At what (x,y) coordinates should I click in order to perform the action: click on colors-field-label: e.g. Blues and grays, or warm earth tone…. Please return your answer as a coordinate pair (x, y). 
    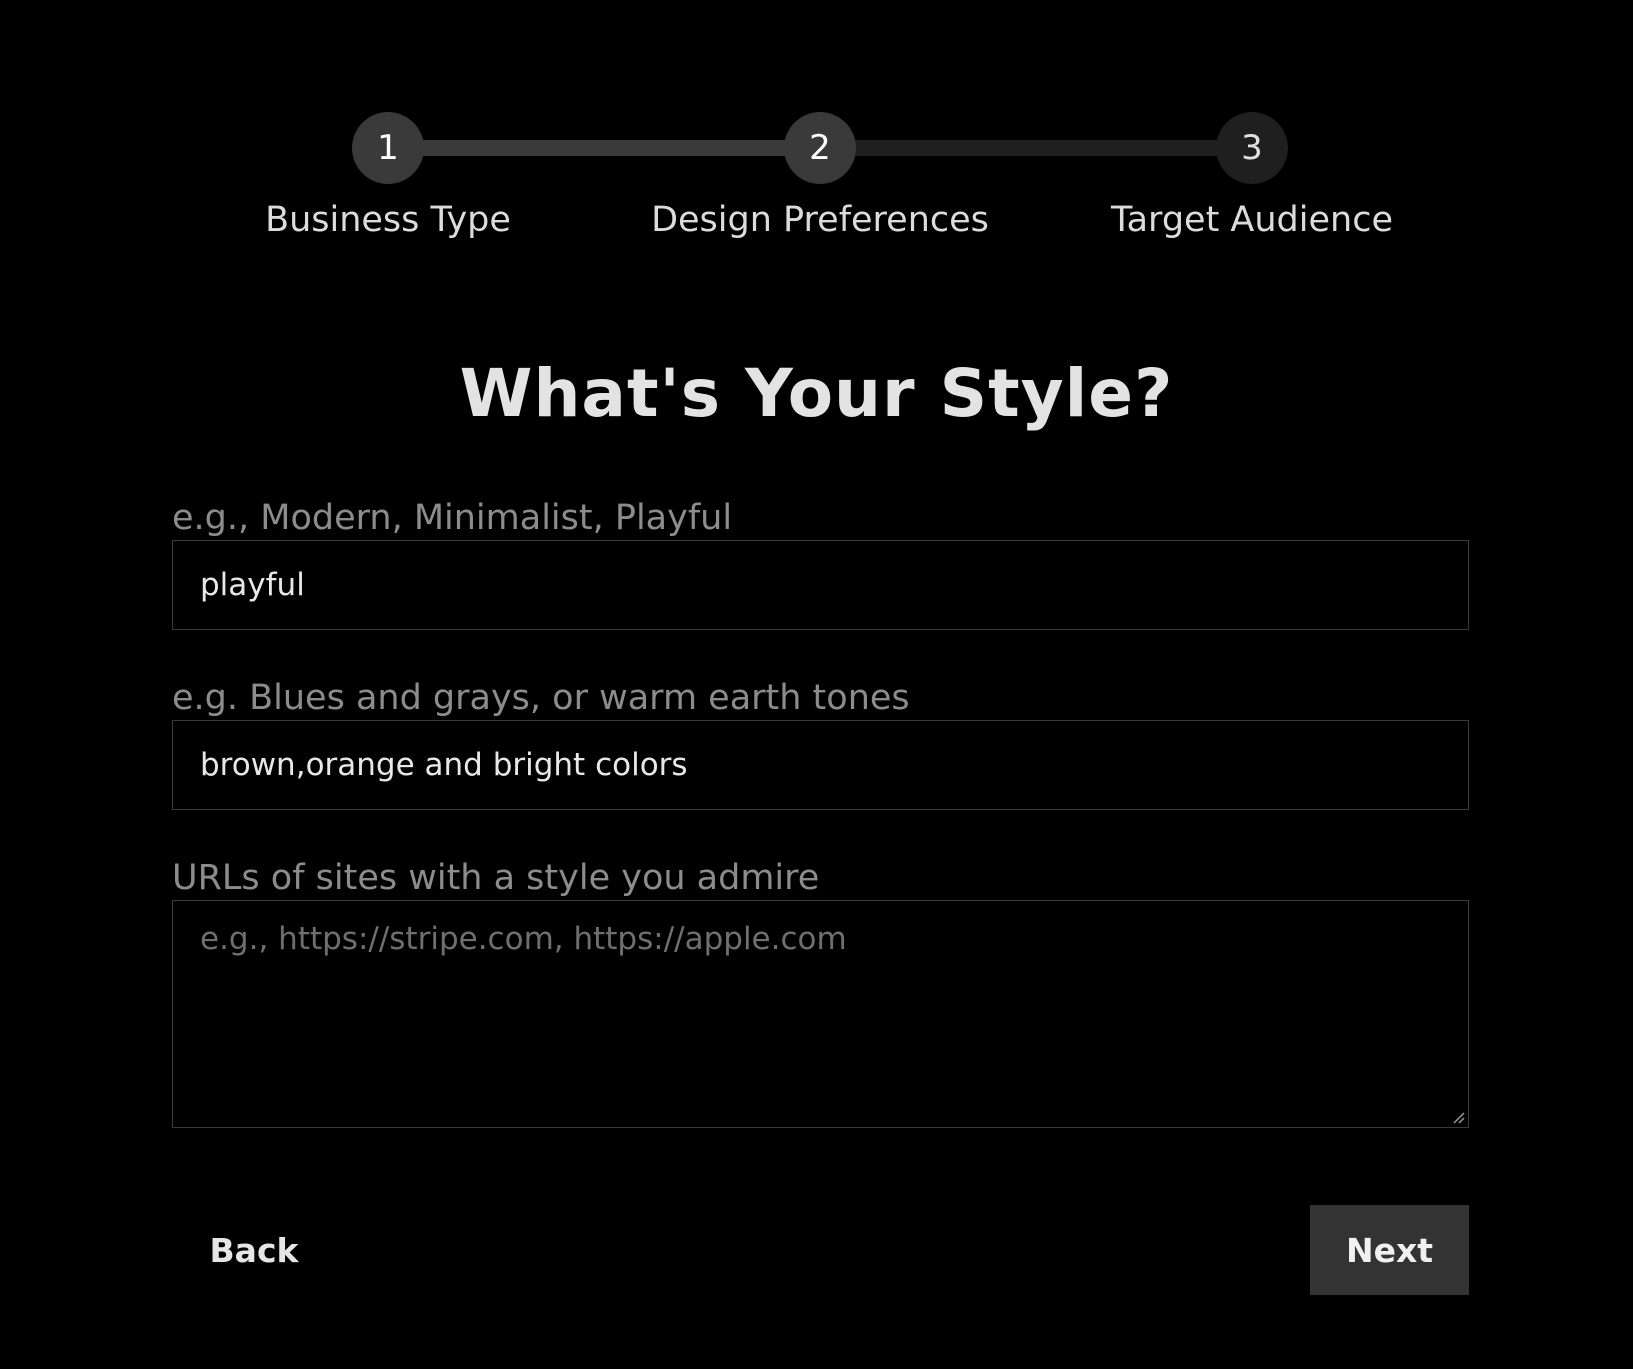
    Looking at the image, I should click on (541, 698).